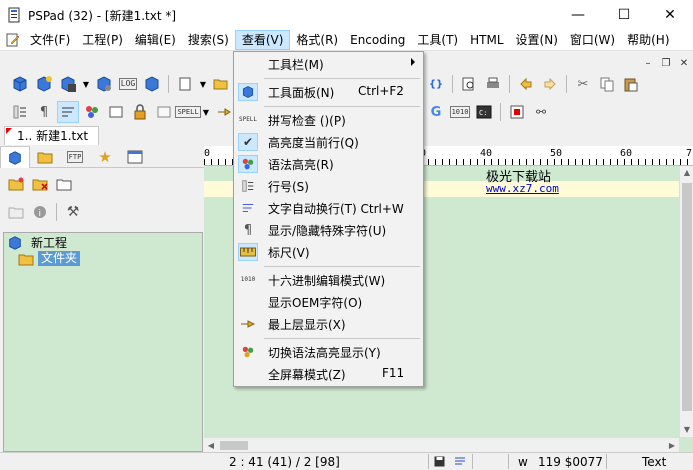 Image resolution: width=693 pixels, height=470 pixels. Describe the element at coordinates (517, 112) in the screenshot. I see `record-macro-button` at that location.